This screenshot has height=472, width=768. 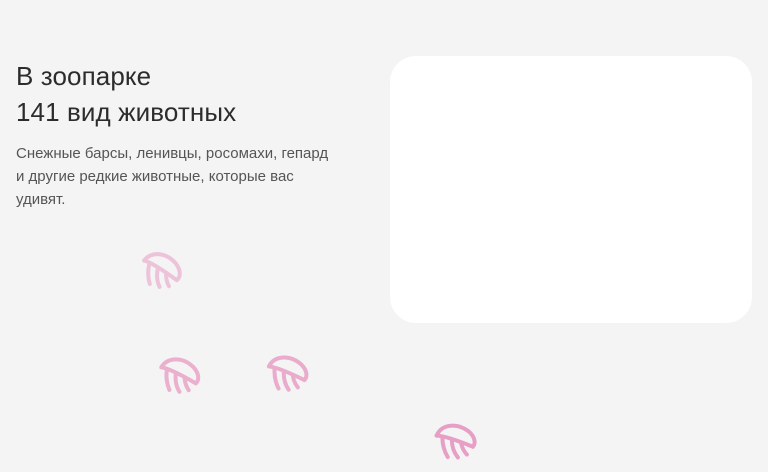 I want to click on hero-title-line-2: 141 вид животных, so click(x=126, y=112).